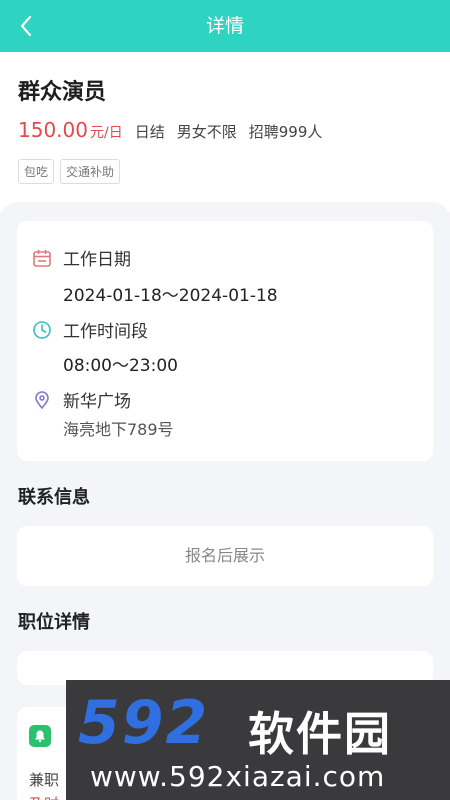 Image resolution: width=450 pixels, height=800 pixels. I want to click on location-name: 新华广场, so click(97, 402).